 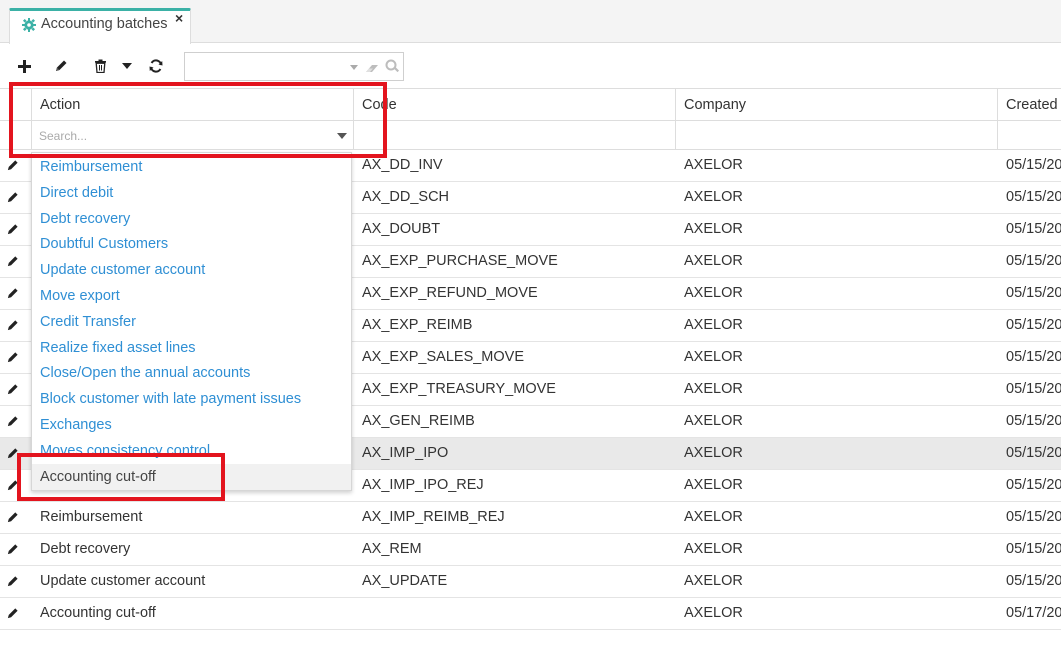 I want to click on refresh-icon, so click(x=156, y=66).